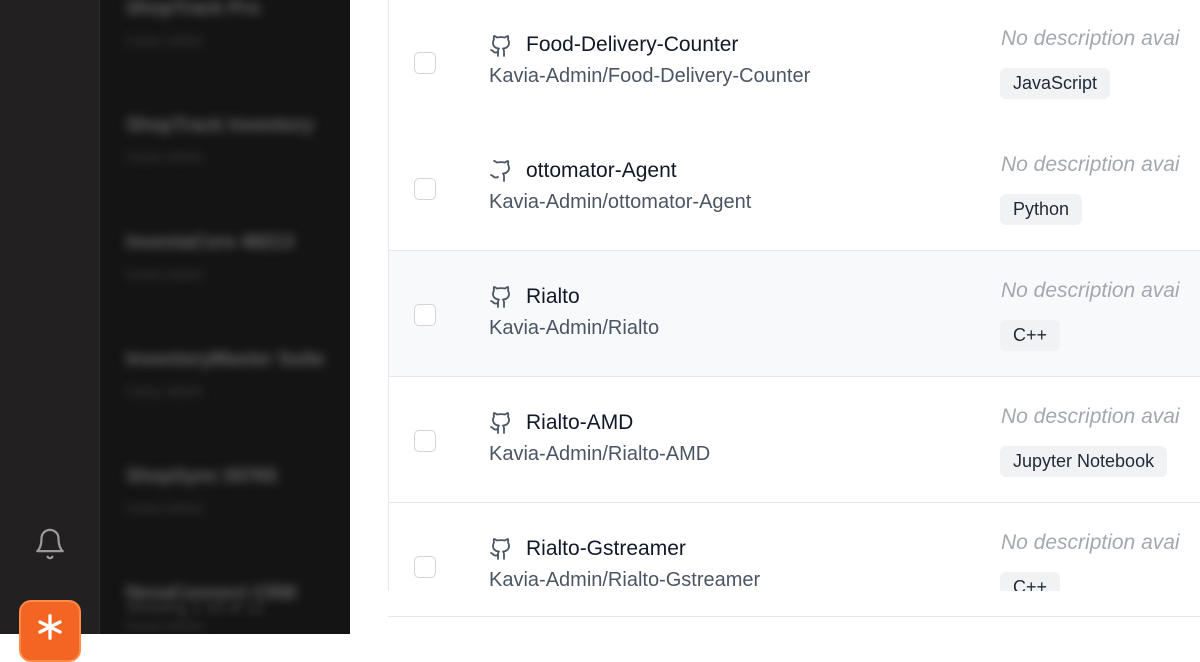 This screenshot has width=1200, height=662. I want to click on language-badge: Jupyter Notebook, so click(1084, 461).